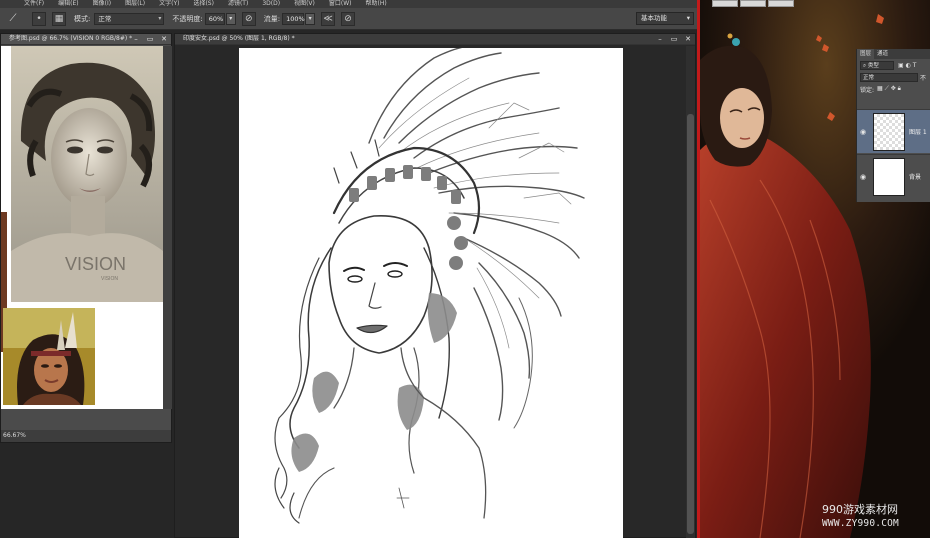  Describe the element at coordinates (59, 18) in the screenshot. I see `brush-panel-toggle-icon: ▦` at that location.